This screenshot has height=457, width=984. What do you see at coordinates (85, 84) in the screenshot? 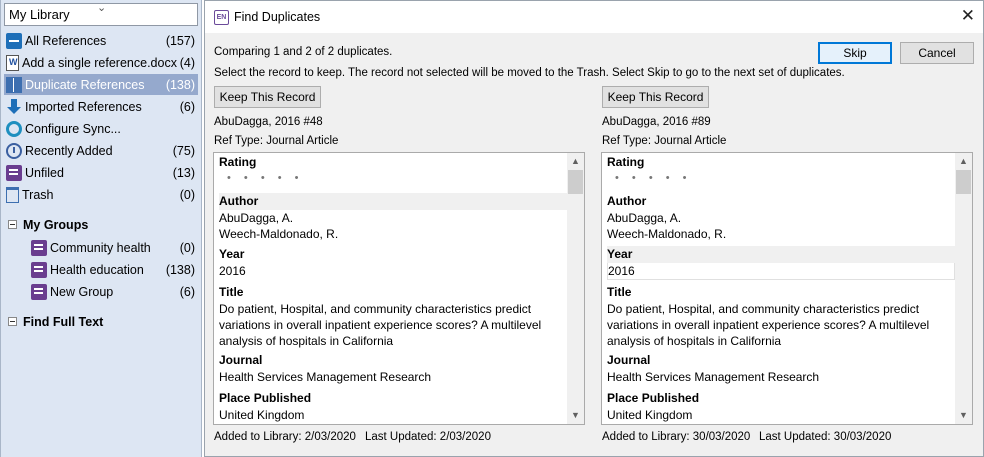
I see `group-label: Duplicate References` at bounding box center [85, 84].